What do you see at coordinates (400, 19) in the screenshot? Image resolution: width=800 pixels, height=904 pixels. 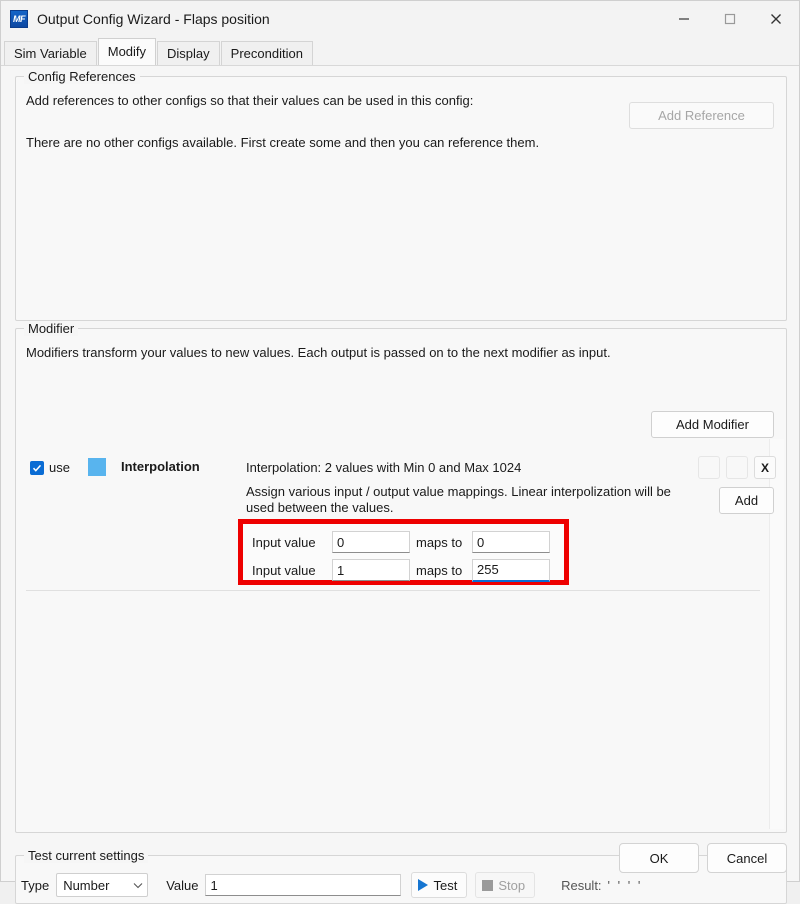 I see `title-bar: MF Output Config Wizard - Flaps position` at bounding box center [400, 19].